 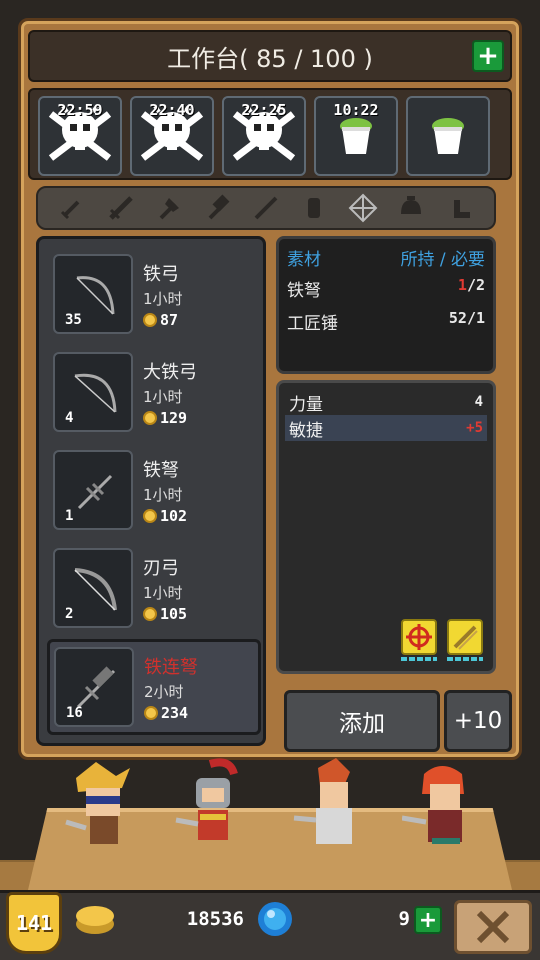 What do you see at coordinates (94, 687) in the screenshot?
I see `repeating-crossbow-icon: 16` at bounding box center [94, 687].